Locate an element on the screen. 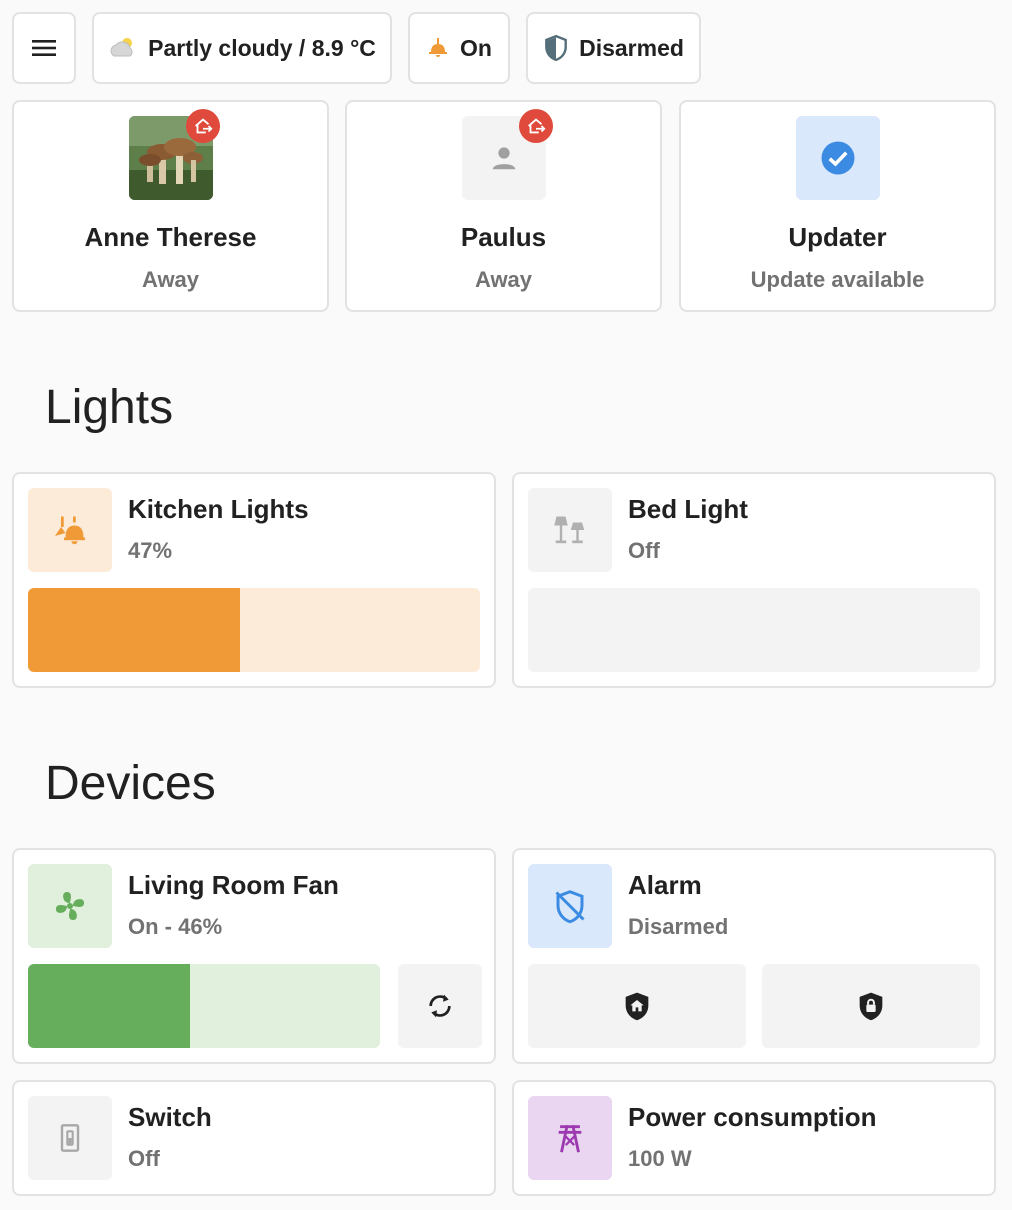 Image resolution: width=1012 pixels, height=1210 pixels. arm-away-button is located at coordinates (871, 1006).